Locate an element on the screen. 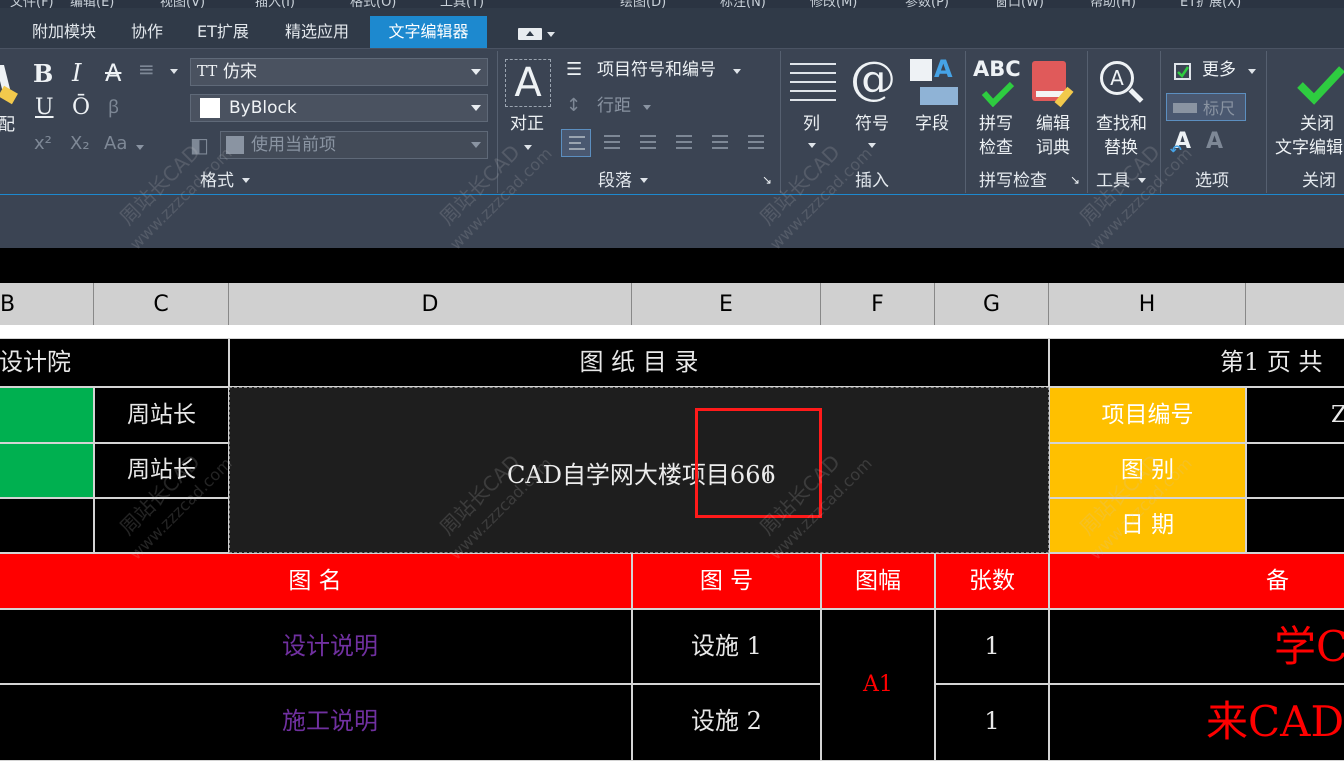 The image size is (1344, 761). bold-button: B is located at coordinates (43, 73).